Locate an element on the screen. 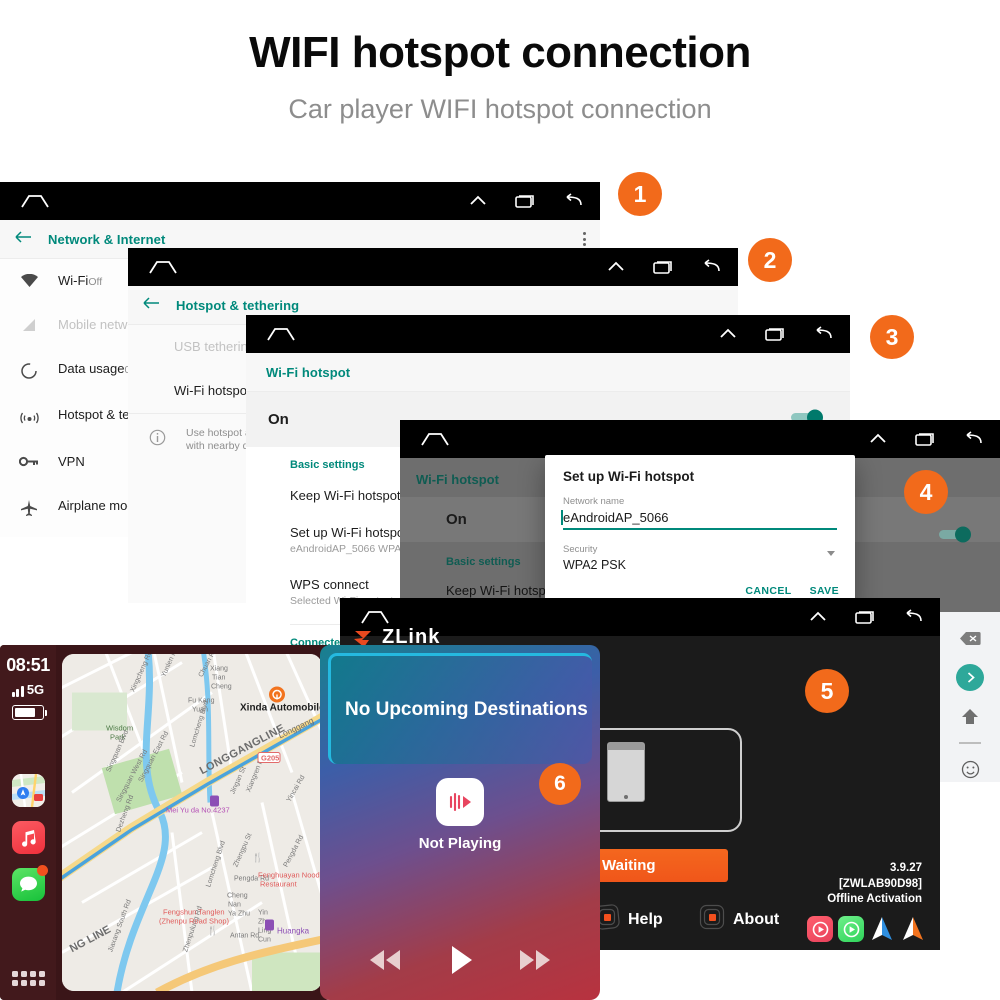 The image size is (1000, 1000). about-icon is located at coordinates (712, 919).